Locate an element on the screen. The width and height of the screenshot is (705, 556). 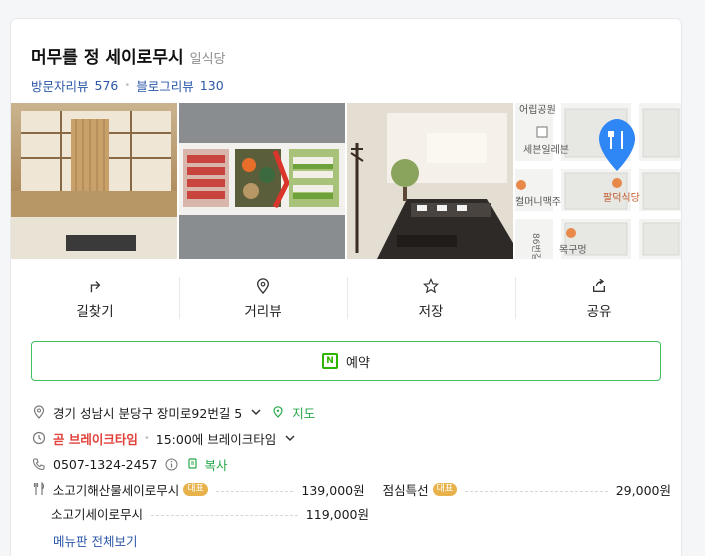
clock-icon is located at coordinates (39, 438).